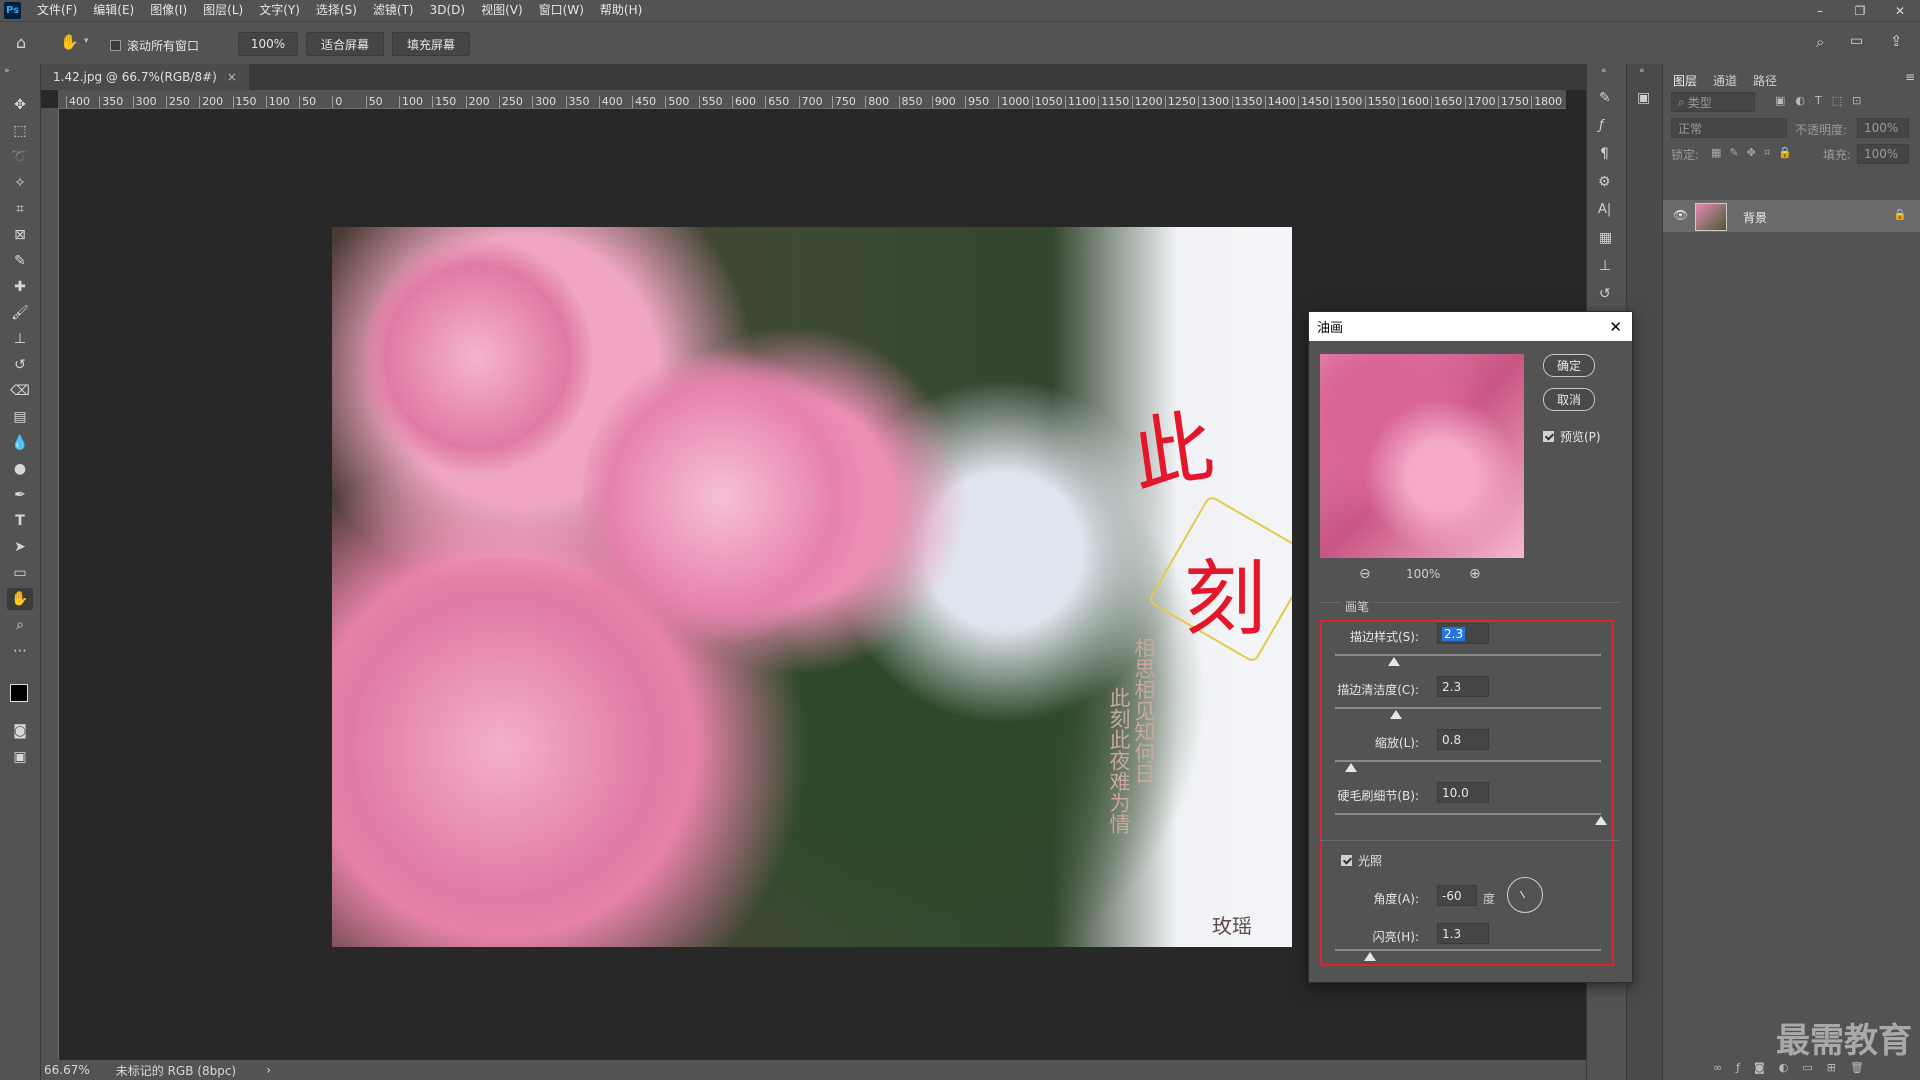 The height and width of the screenshot is (1080, 1920). Describe the element at coordinates (1765, 80) in the screenshot. I see `tab-paths: 路径` at that location.